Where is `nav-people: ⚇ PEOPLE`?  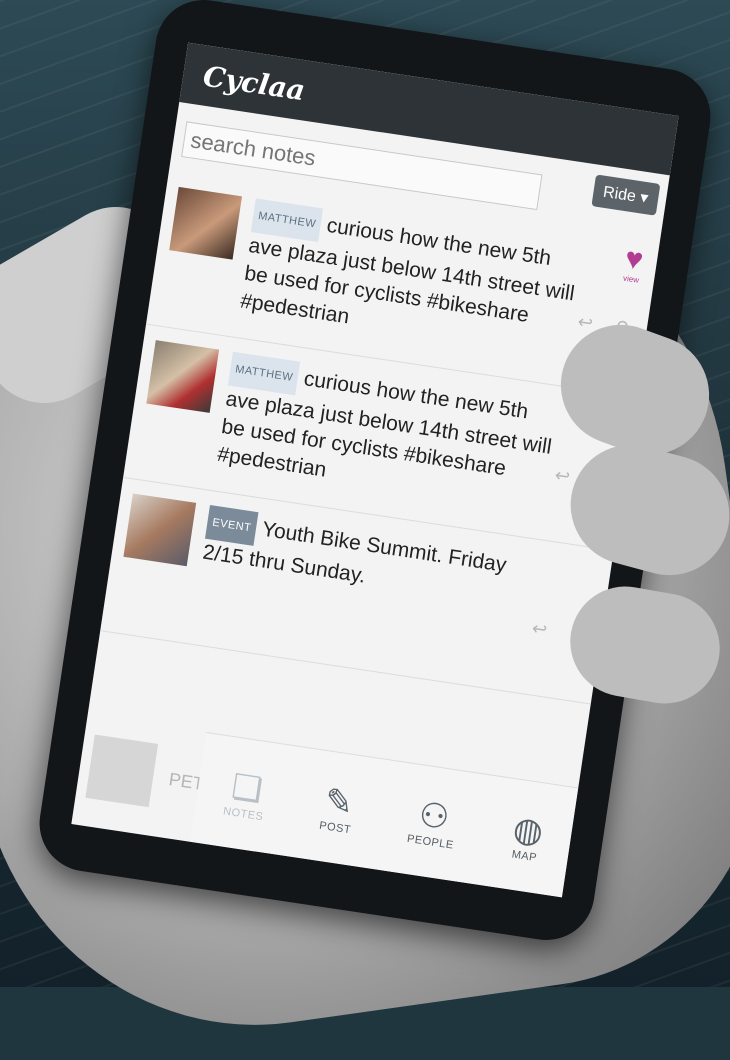 nav-people: ⚇ PEOPLE is located at coordinates (433, 822).